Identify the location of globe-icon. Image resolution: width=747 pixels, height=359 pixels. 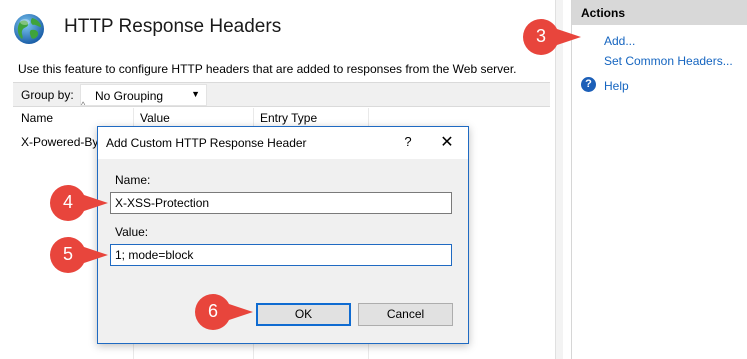
(29, 29).